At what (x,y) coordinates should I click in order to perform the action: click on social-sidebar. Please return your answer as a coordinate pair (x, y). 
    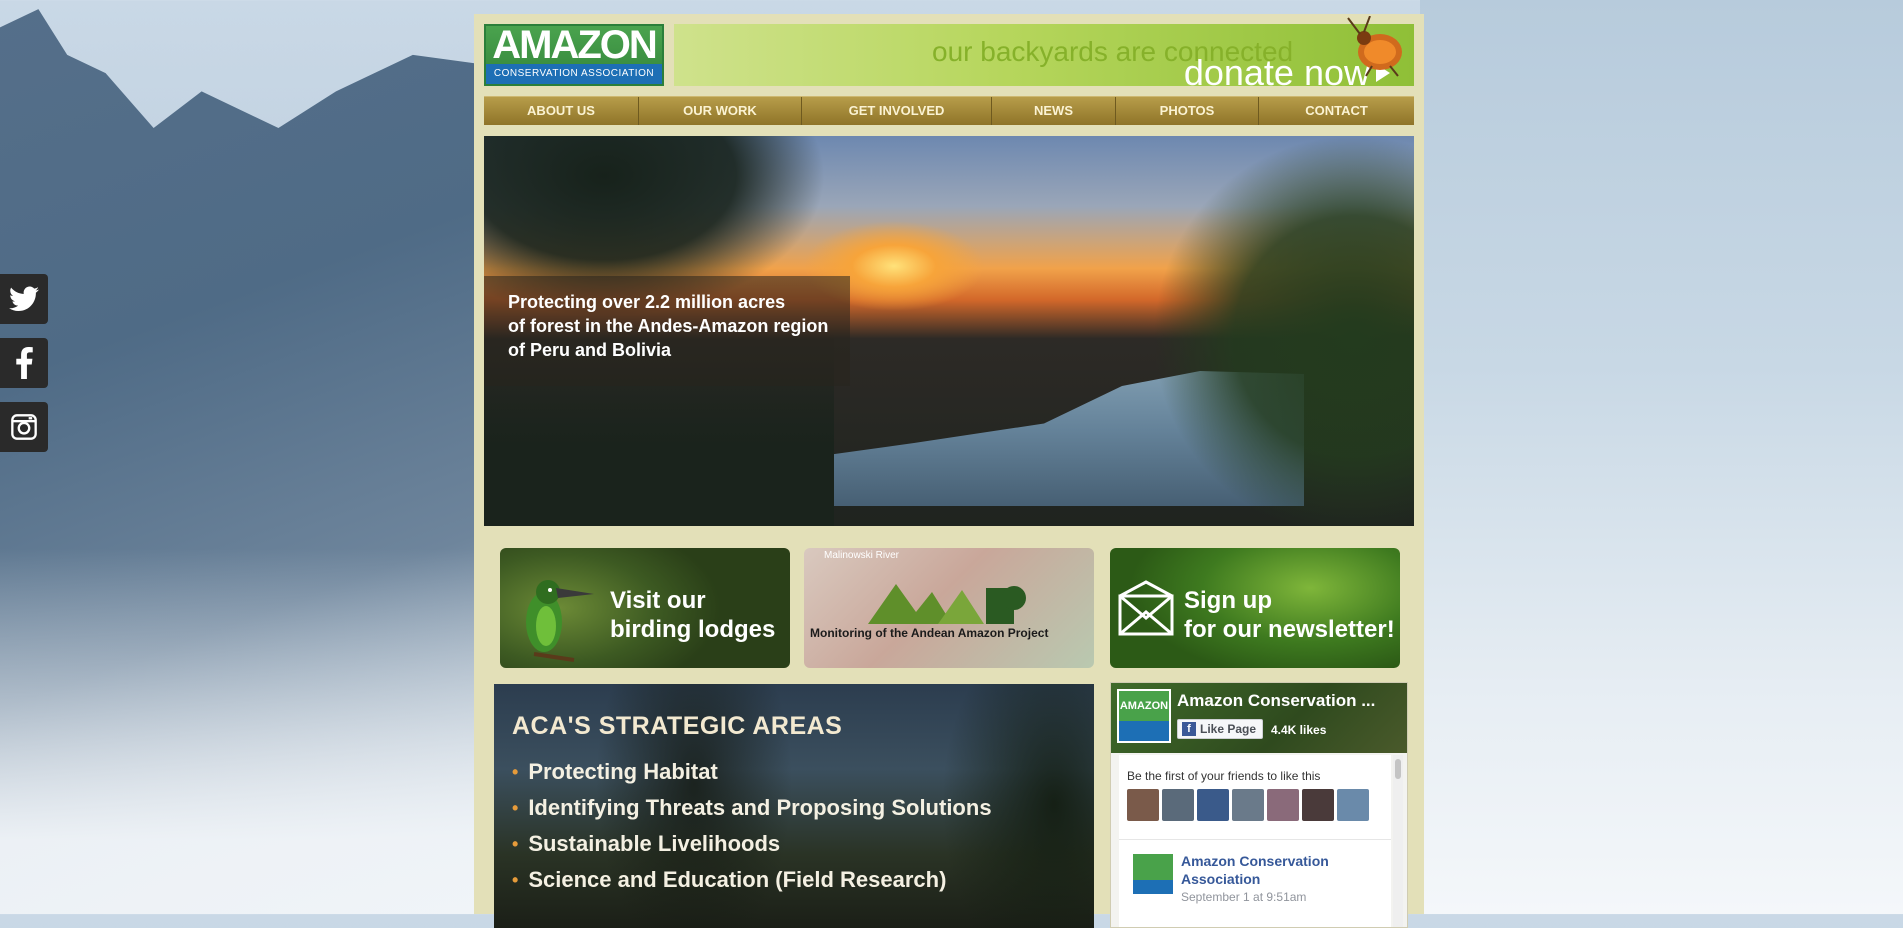
    Looking at the image, I should click on (24, 370).